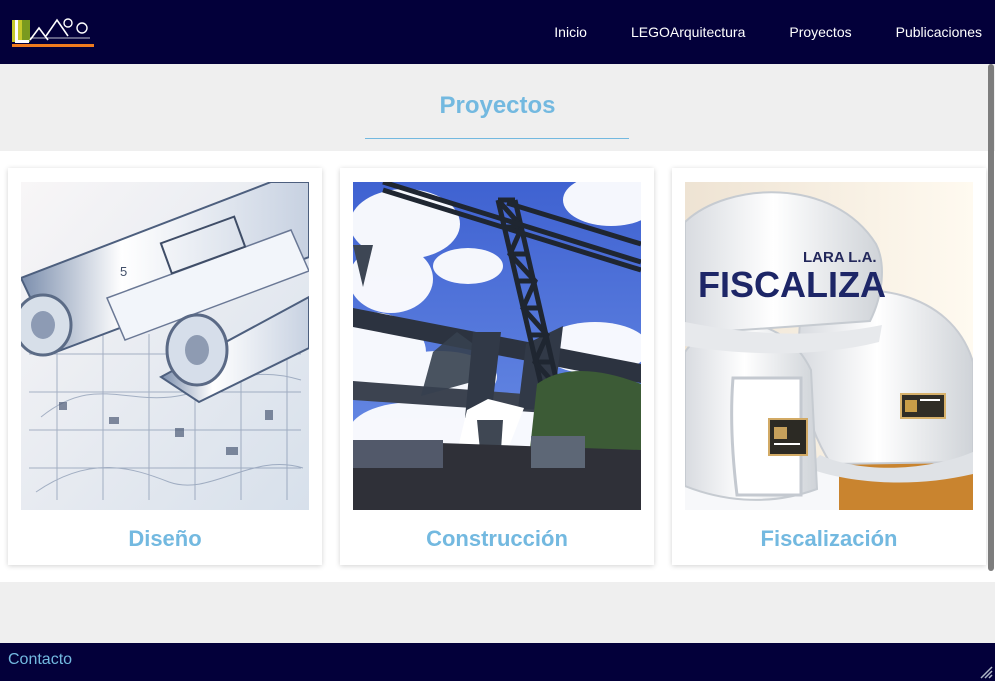  I want to click on footer: Contacto, so click(497, 662).